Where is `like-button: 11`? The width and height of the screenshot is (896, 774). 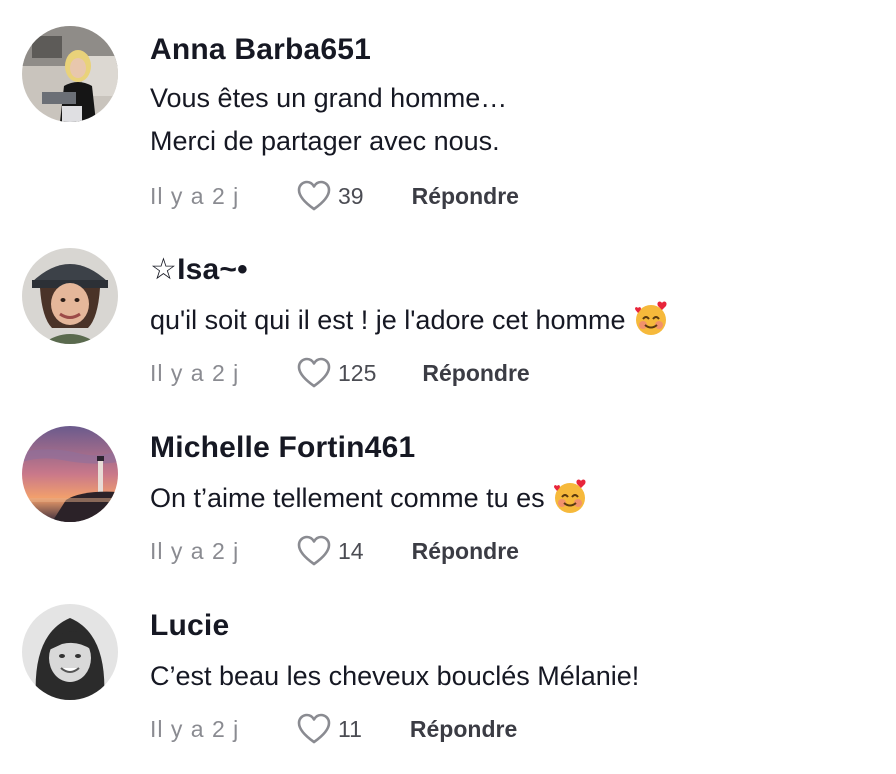
like-button: 11 is located at coordinates (329, 729).